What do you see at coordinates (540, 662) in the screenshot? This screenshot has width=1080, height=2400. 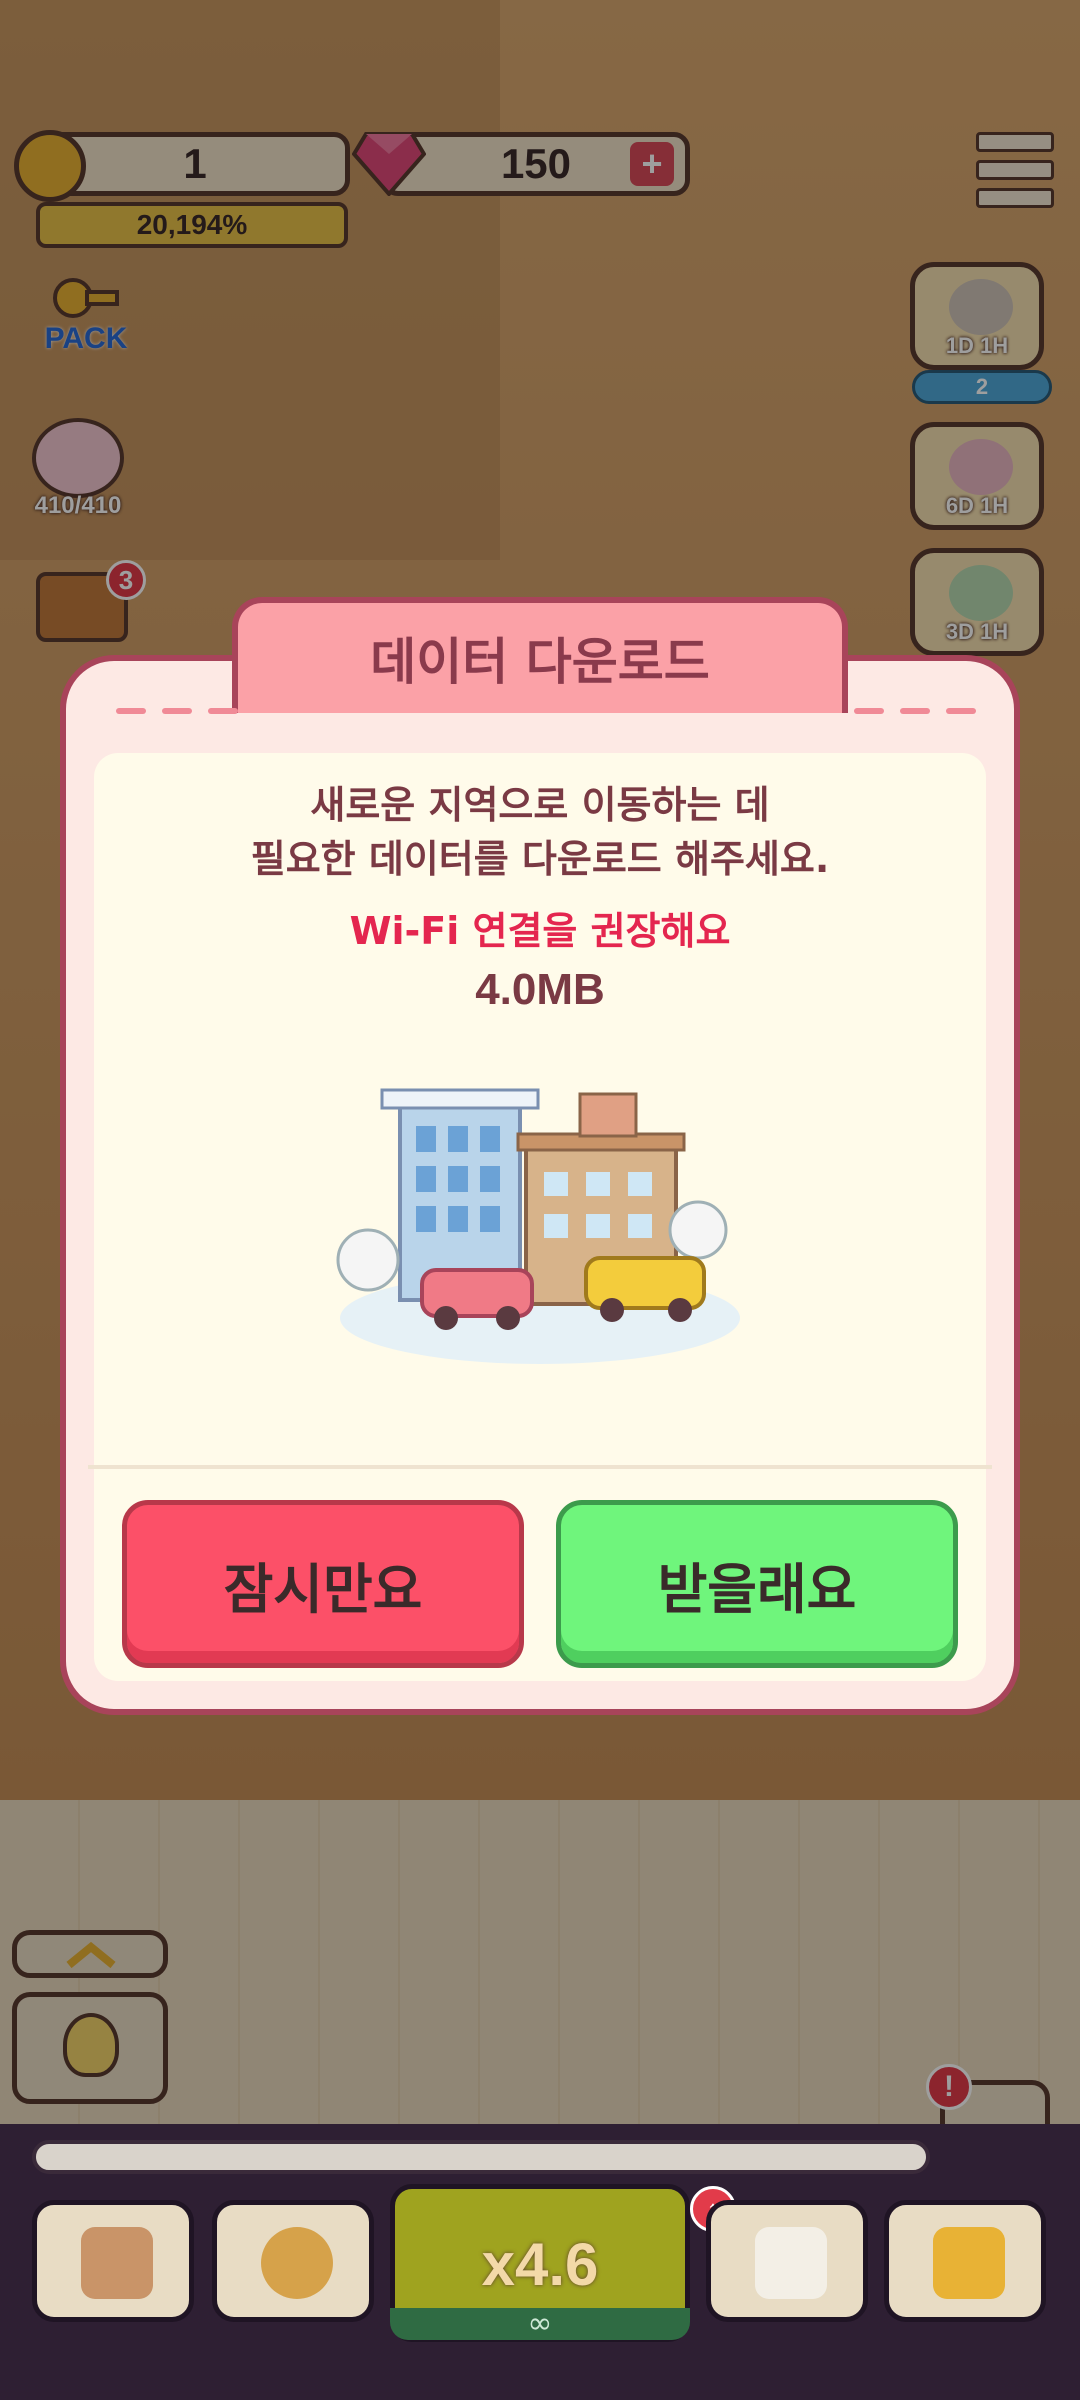 I see `dialog-title: 데이터 다운로드` at bounding box center [540, 662].